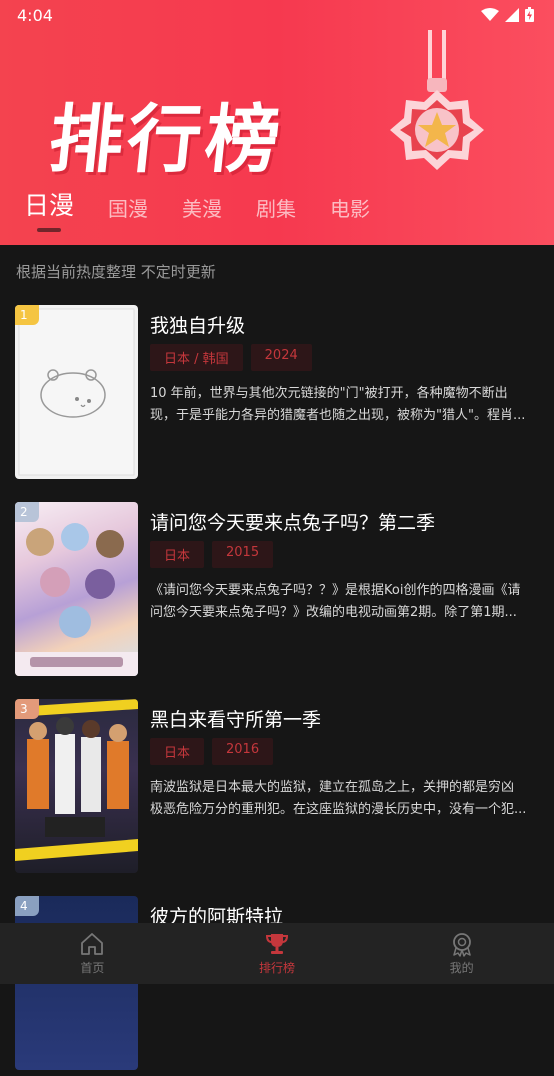  I want to click on year-tag: 2016, so click(243, 751).